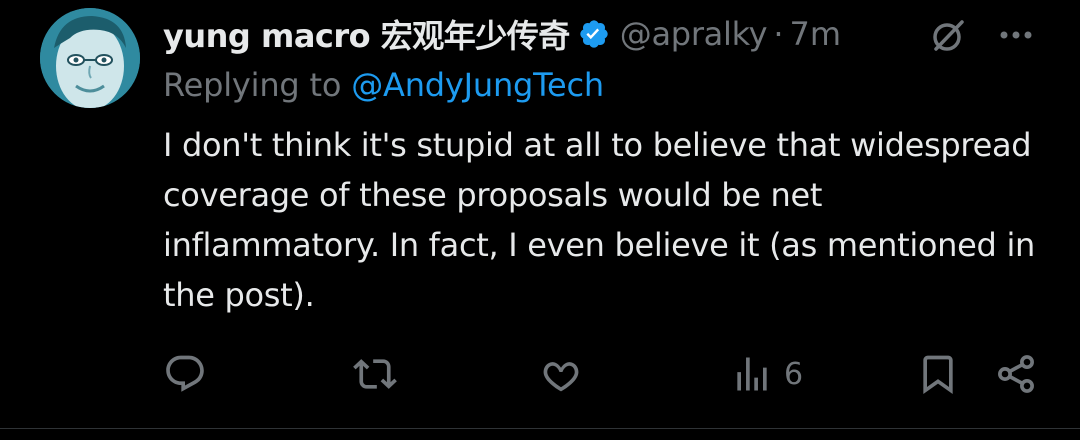 The height and width of the screenshot is (440, 1080). I want to click on reply-button, so click(185, 374).